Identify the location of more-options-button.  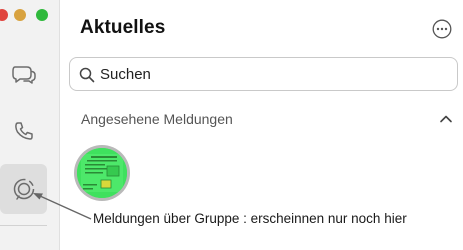
(442, 29).